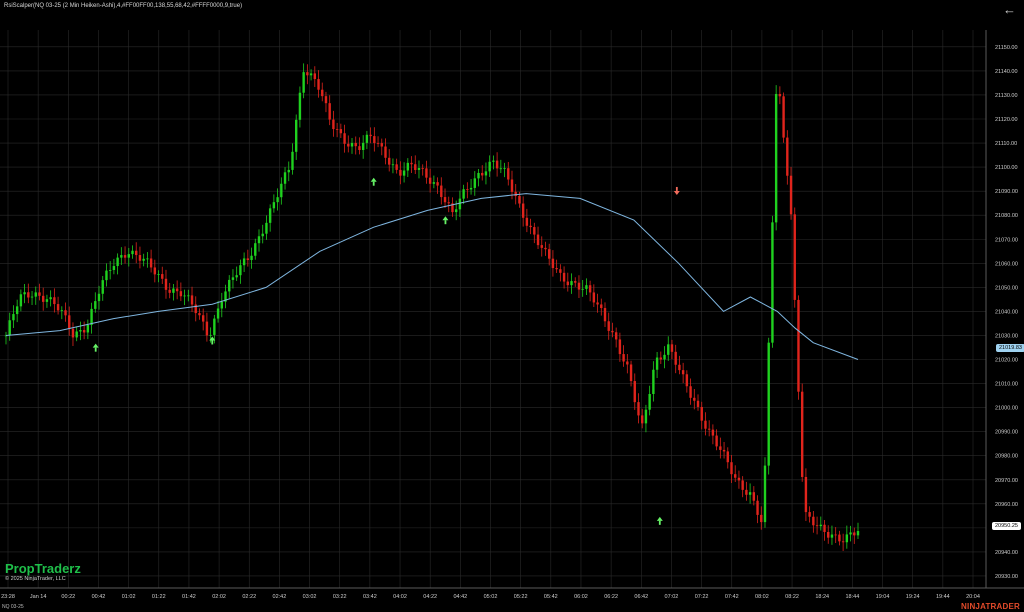 The image size is (1024, 612). What do you see at coordinates (762, 597) in the screenshot?
I see `time-tick-label: 08:02` at bounding box center [762, 597].